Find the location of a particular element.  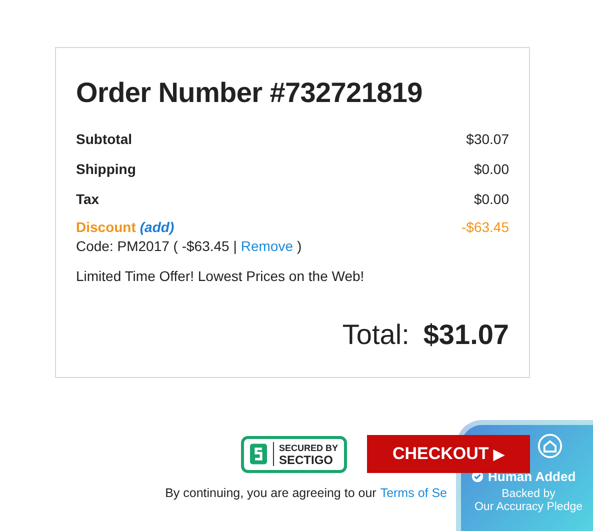

line-label: Subtotal is located at coordinates (104, 139).